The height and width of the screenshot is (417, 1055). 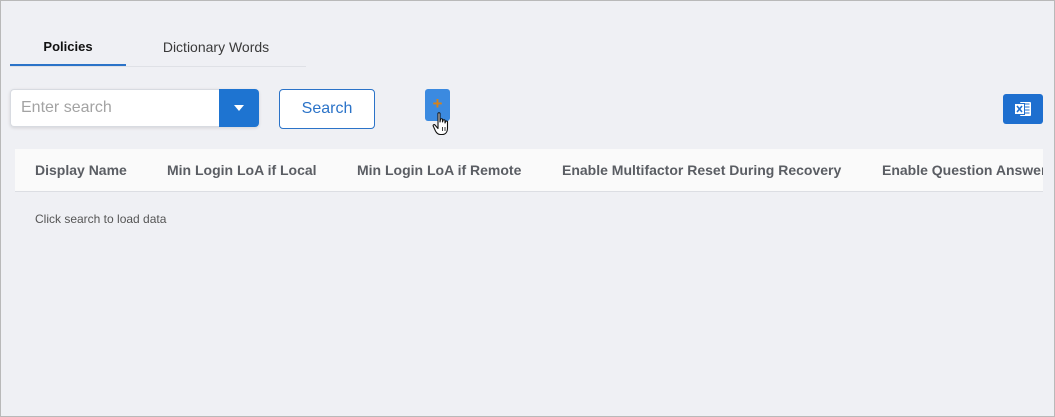 I want to click on tab-dictionary-words: Dictionary Words, so click(x=216, y=47).